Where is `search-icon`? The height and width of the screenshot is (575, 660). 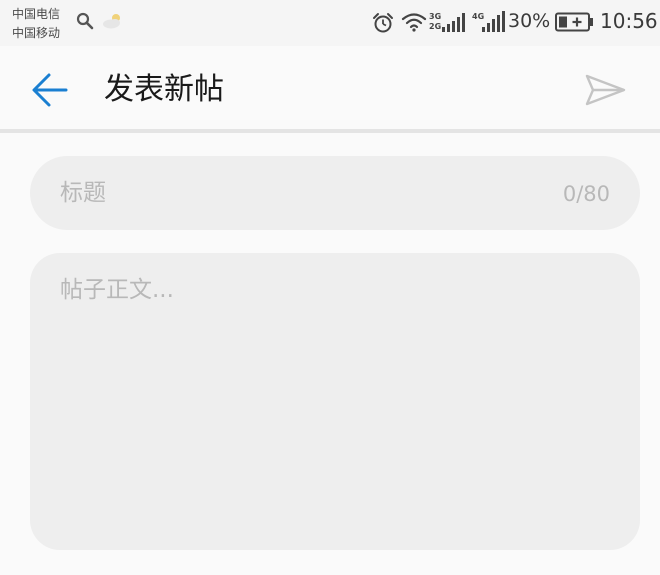
search-icon is located at coordinates (85, 21).